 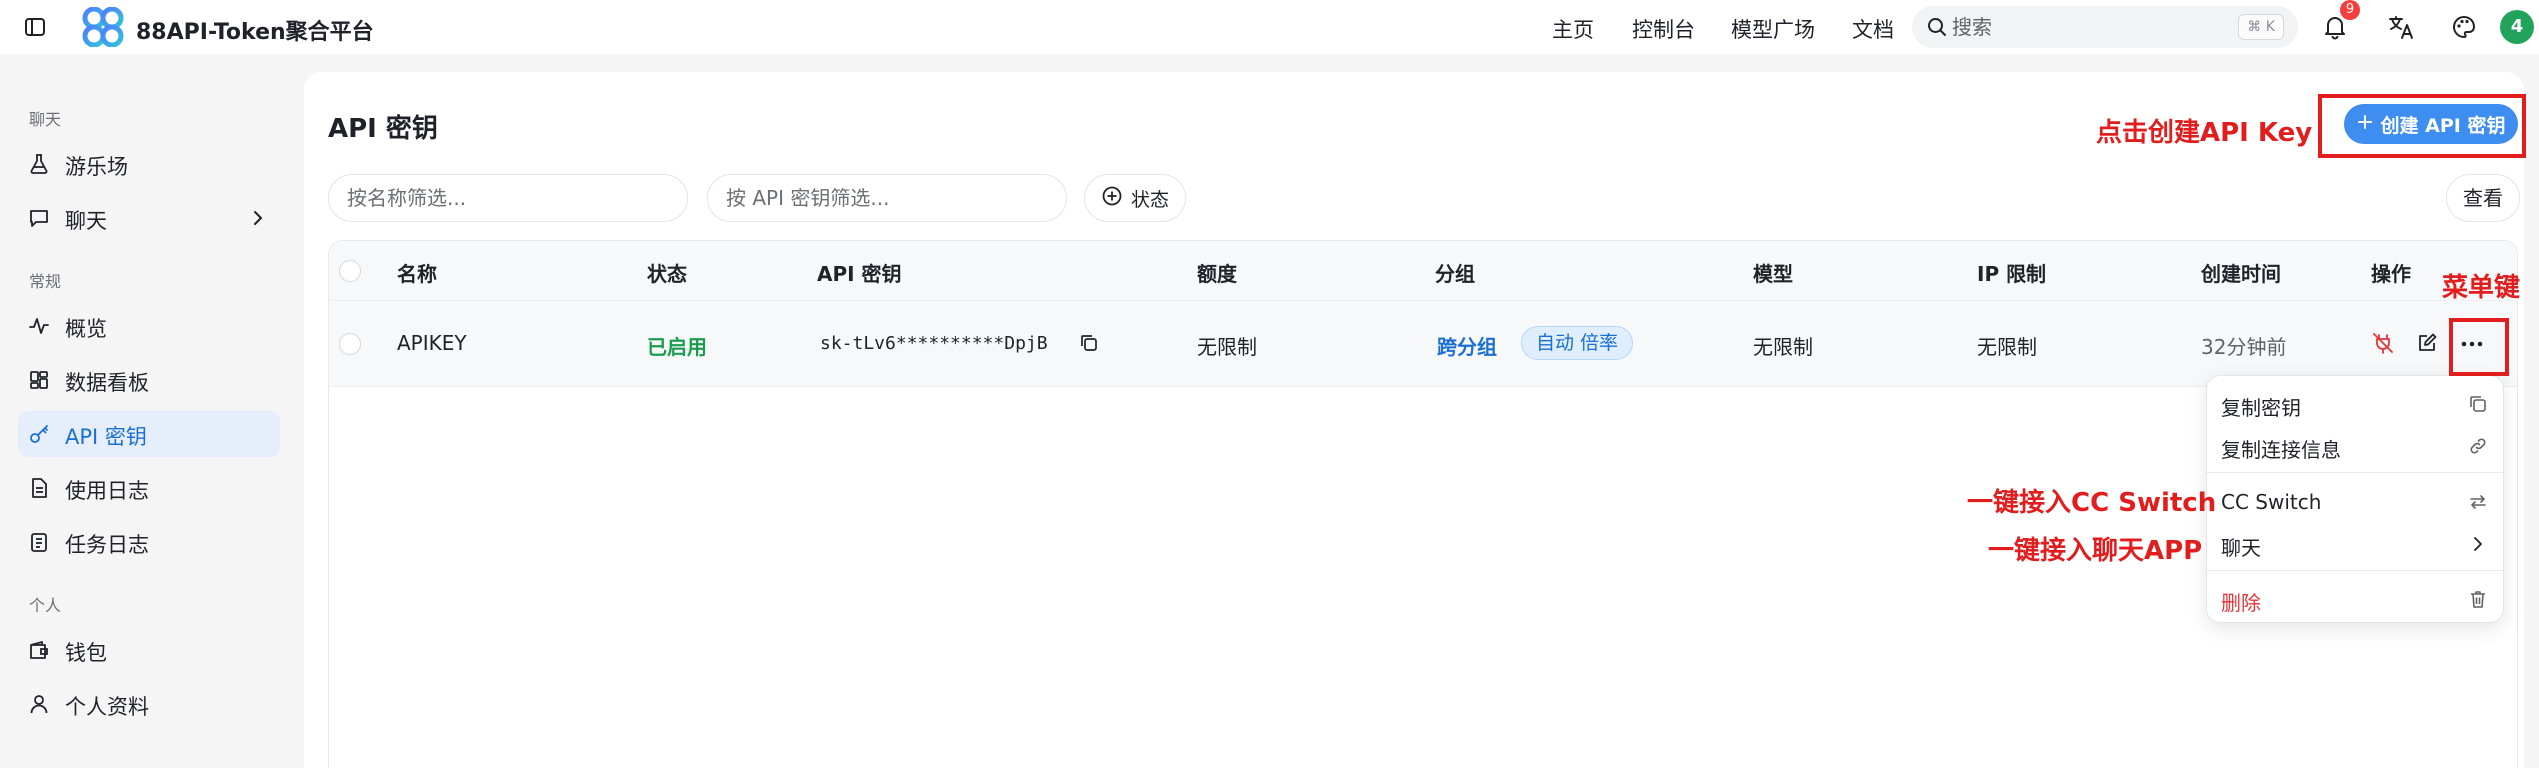 What do you see at coordinates (934, 343) in the screenshot?
I see `api-key-value: sk-tLv6**********DpjB` at bounding box center [934, 343].